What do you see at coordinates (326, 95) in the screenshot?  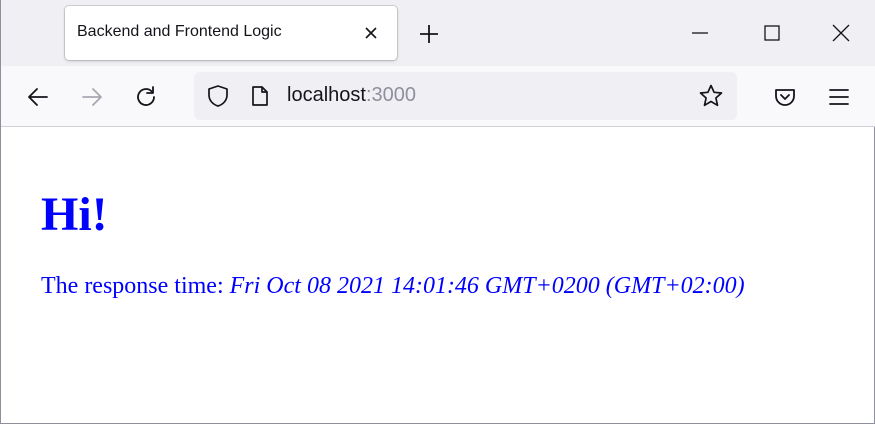 I see `url-host: localhost` at bounding box center [326, 95].